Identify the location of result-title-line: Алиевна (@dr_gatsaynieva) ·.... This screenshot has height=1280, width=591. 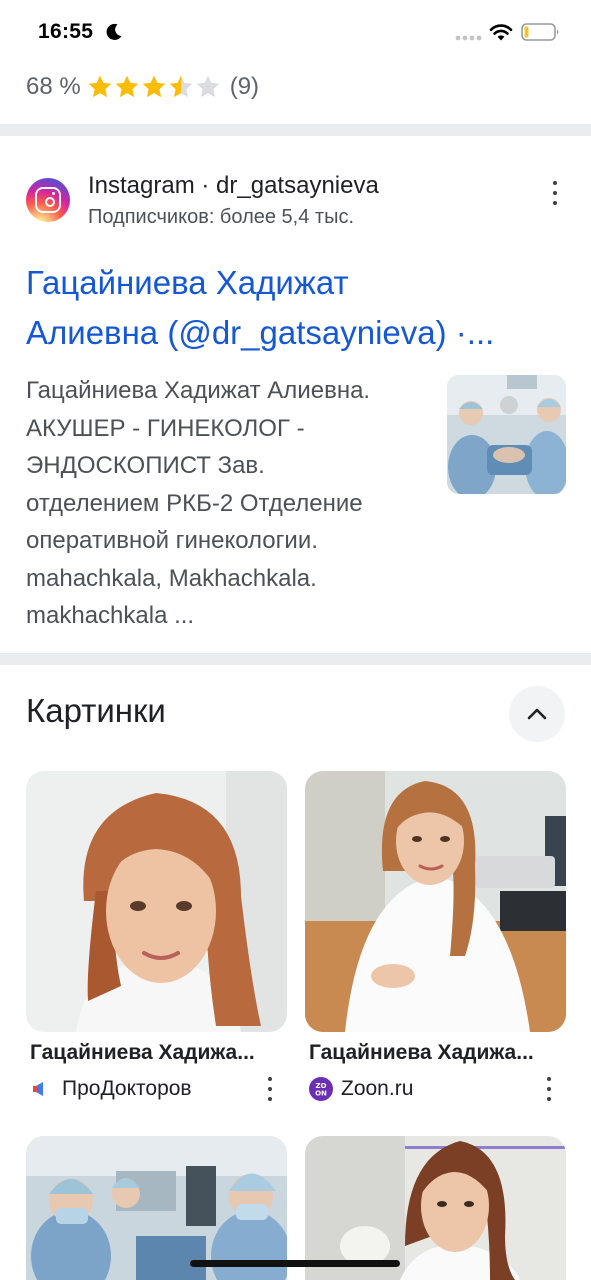
(260, 332).